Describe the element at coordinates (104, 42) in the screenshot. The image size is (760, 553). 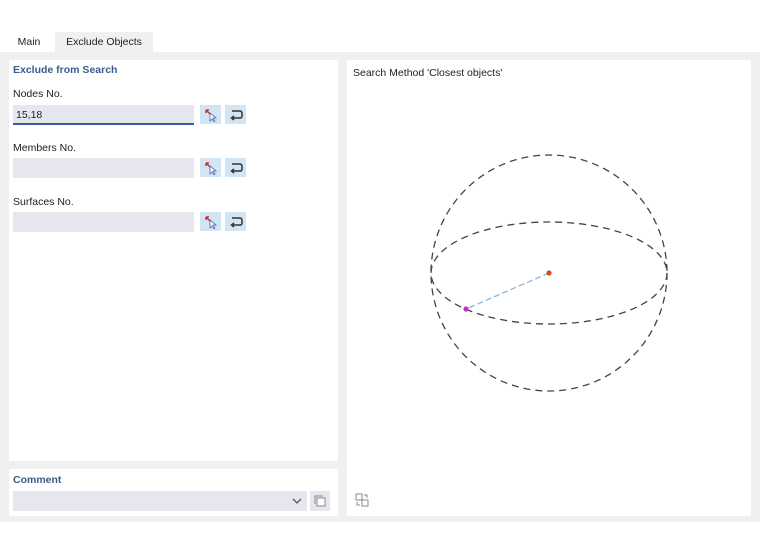
I see `tab-exclude-objects: Exclude Objects` at that location.